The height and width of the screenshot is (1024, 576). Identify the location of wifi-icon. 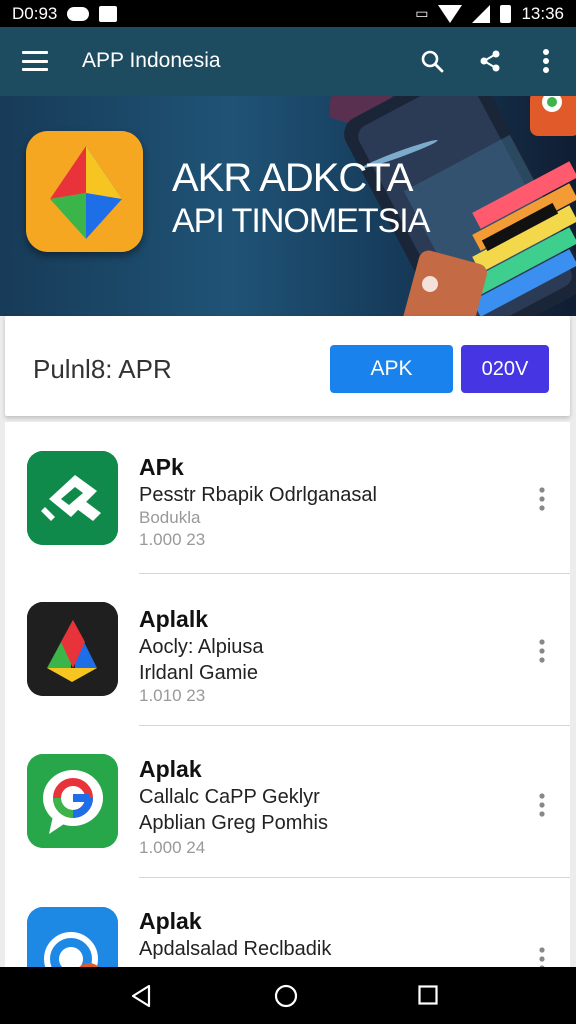
(450, 13).